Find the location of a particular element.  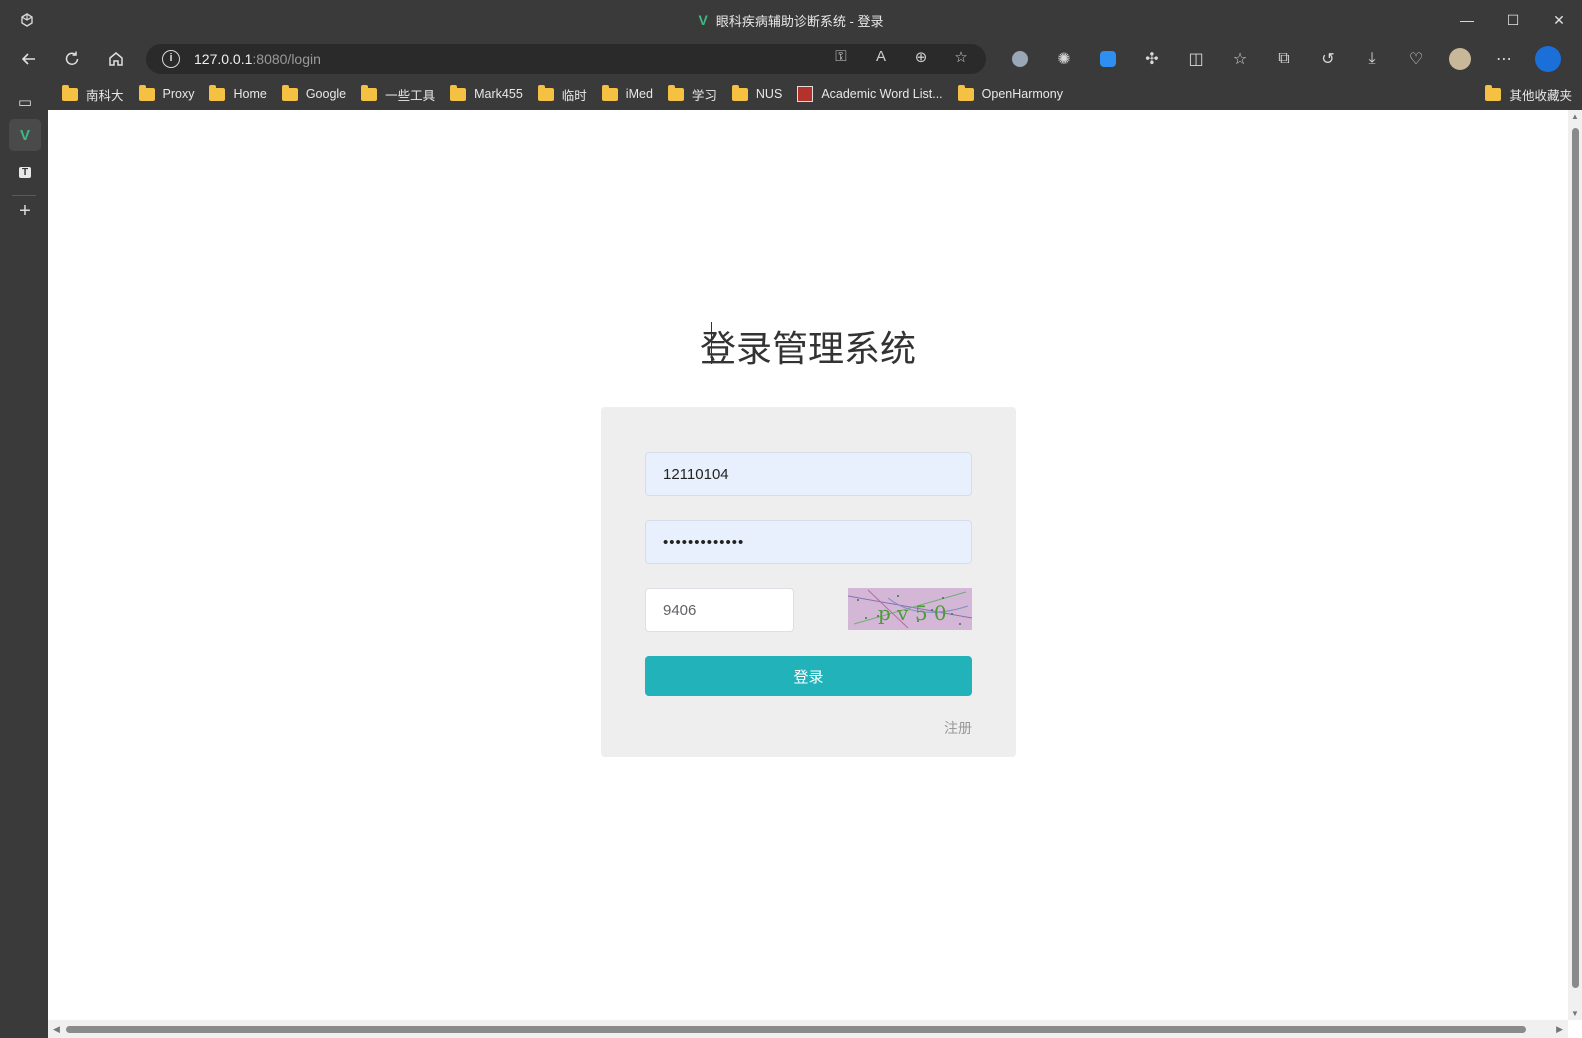

minimize-button: — is located at coordinates (1467, 20).